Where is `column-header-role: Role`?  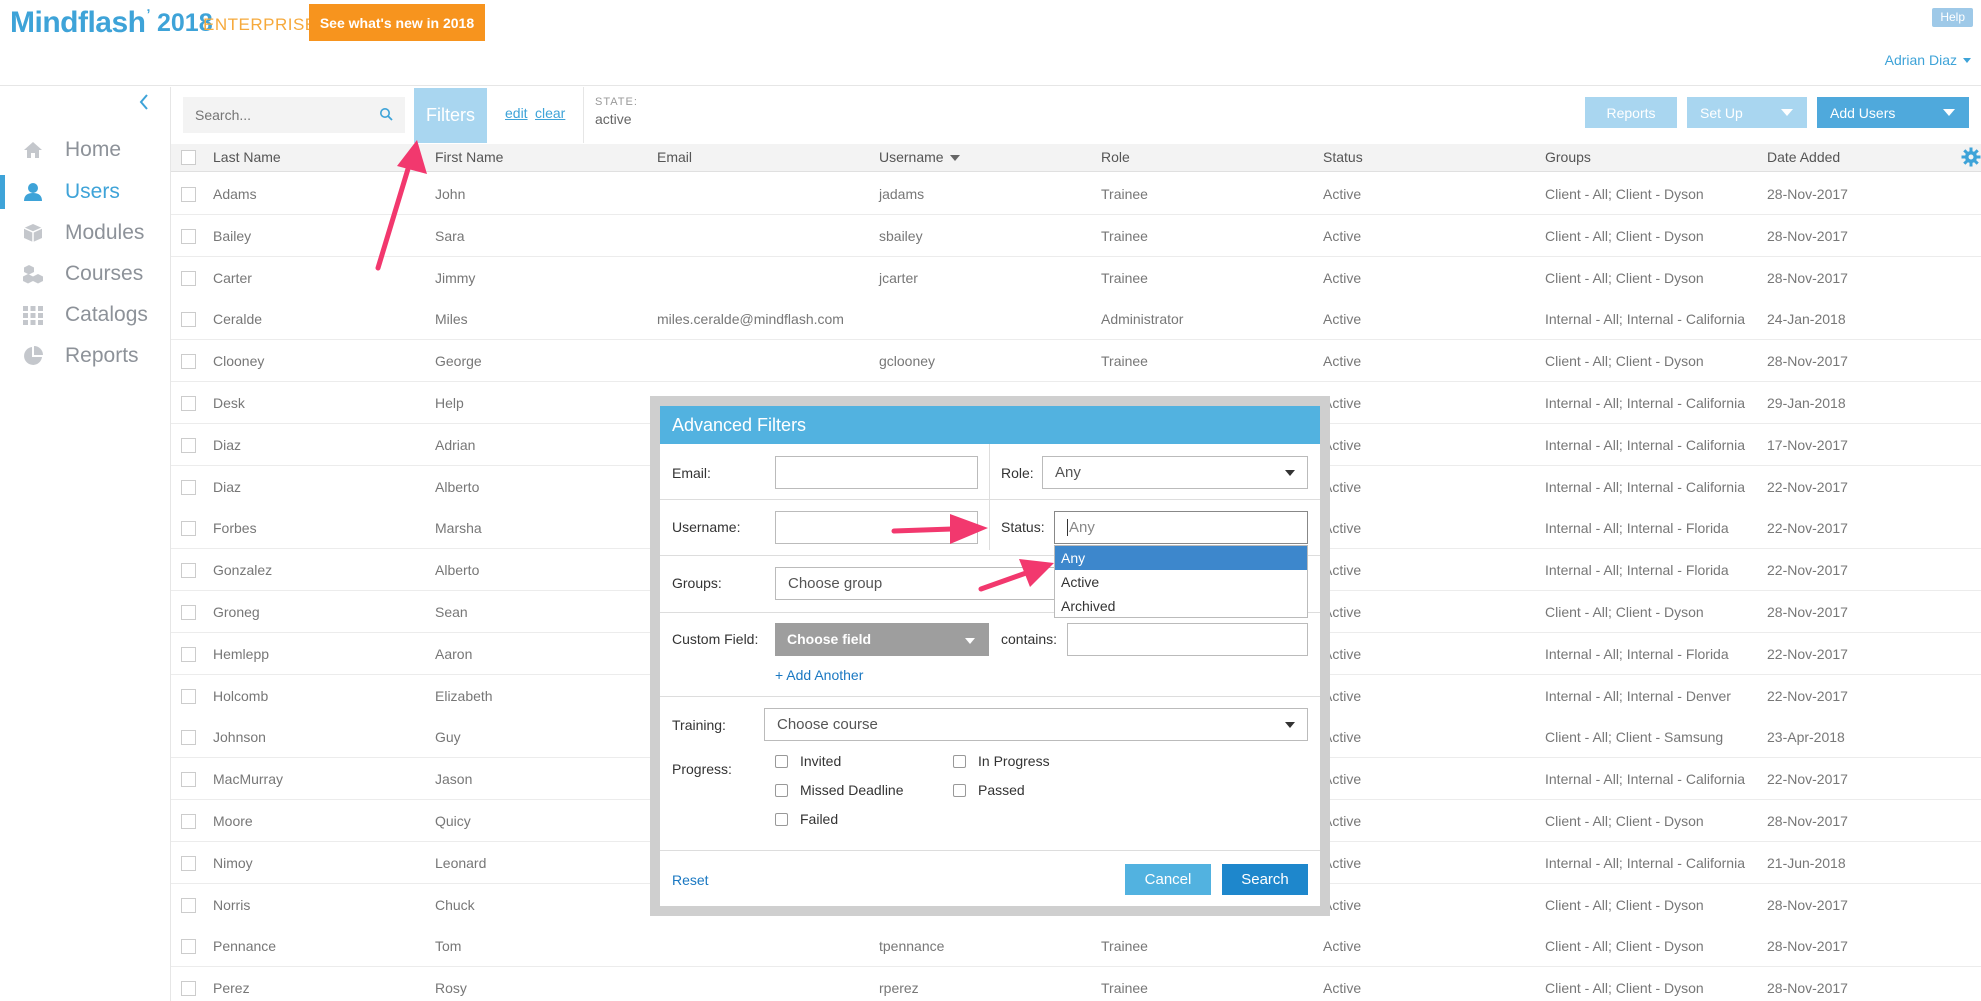
column-header-role: Role is located at coordinates (1115, 157).